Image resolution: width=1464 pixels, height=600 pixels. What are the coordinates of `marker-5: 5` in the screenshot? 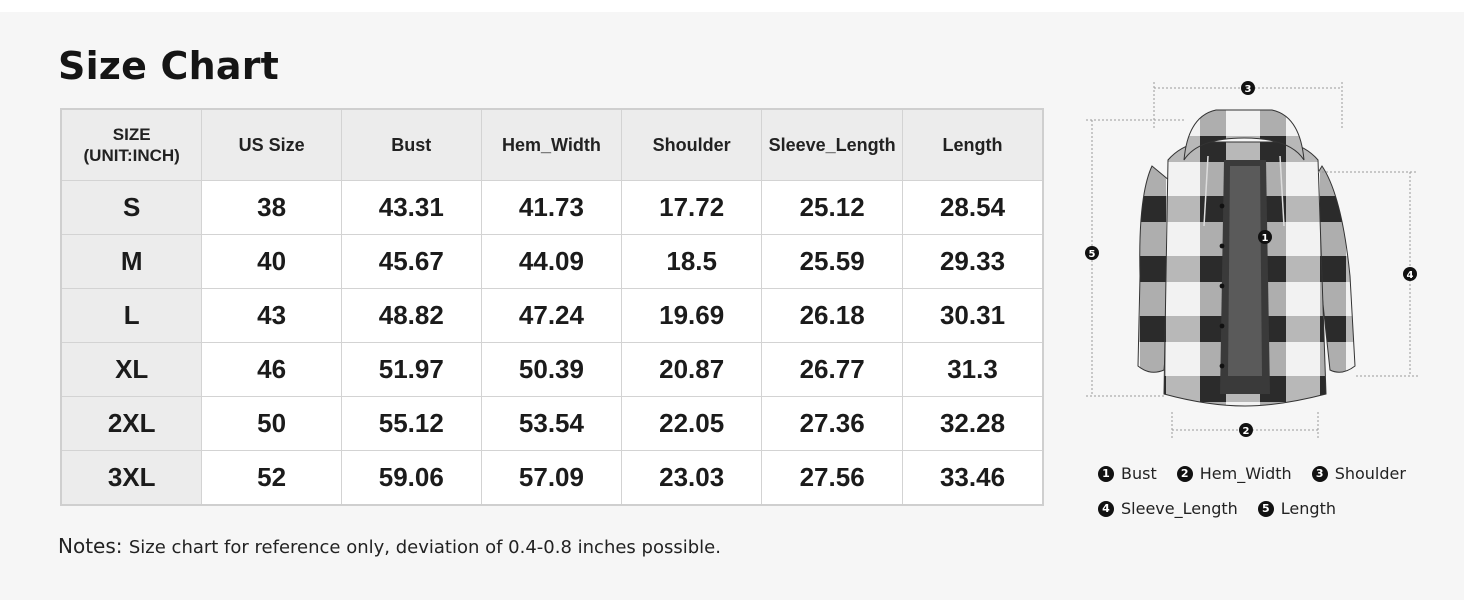 It's located at (1092, 253).